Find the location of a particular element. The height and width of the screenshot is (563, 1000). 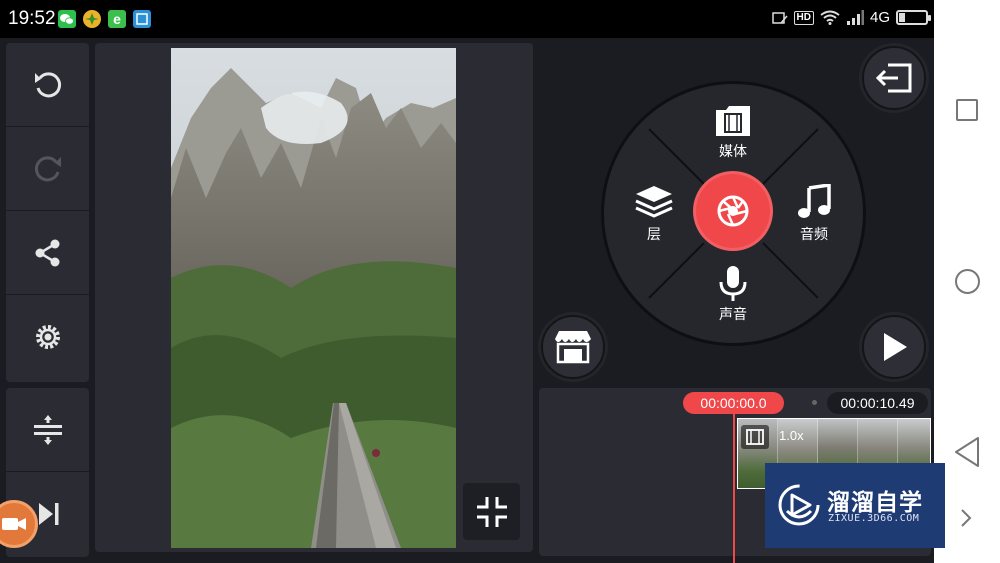

settings-button is located at coordinates (47, 337).